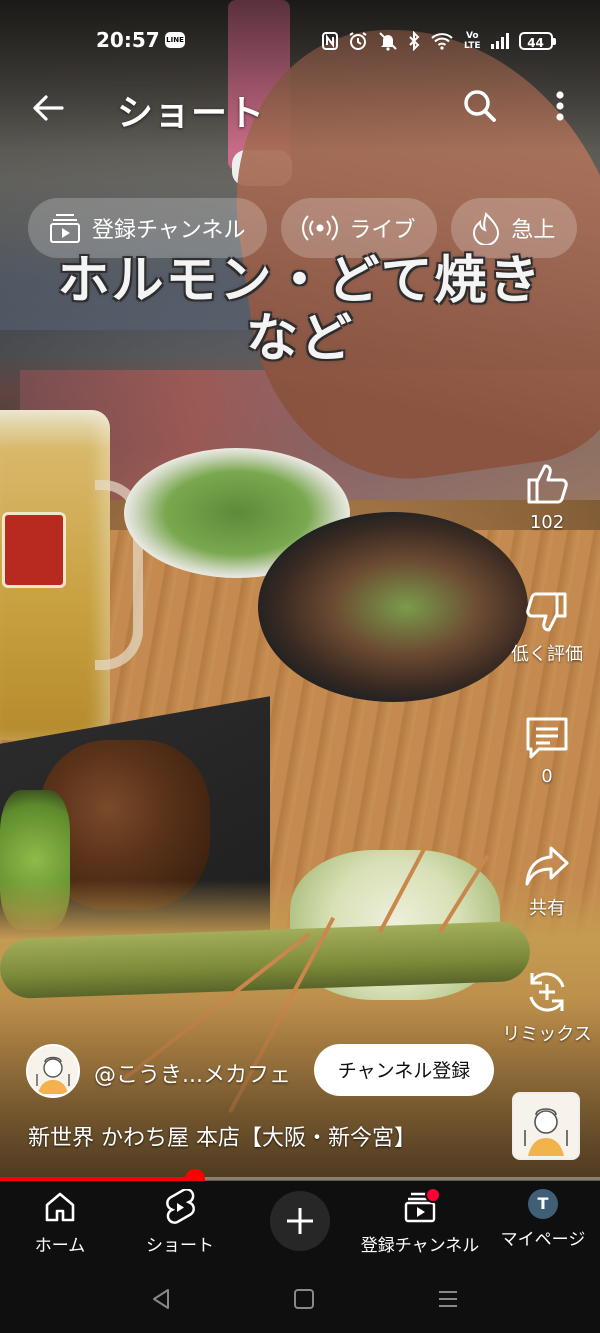 The image size is (600, 1333). What do you see at coordinates (192, 1073) in the screenshot?
I see `channel-handle: @こうき...メカフェ` at bounding box center [192, 1073].